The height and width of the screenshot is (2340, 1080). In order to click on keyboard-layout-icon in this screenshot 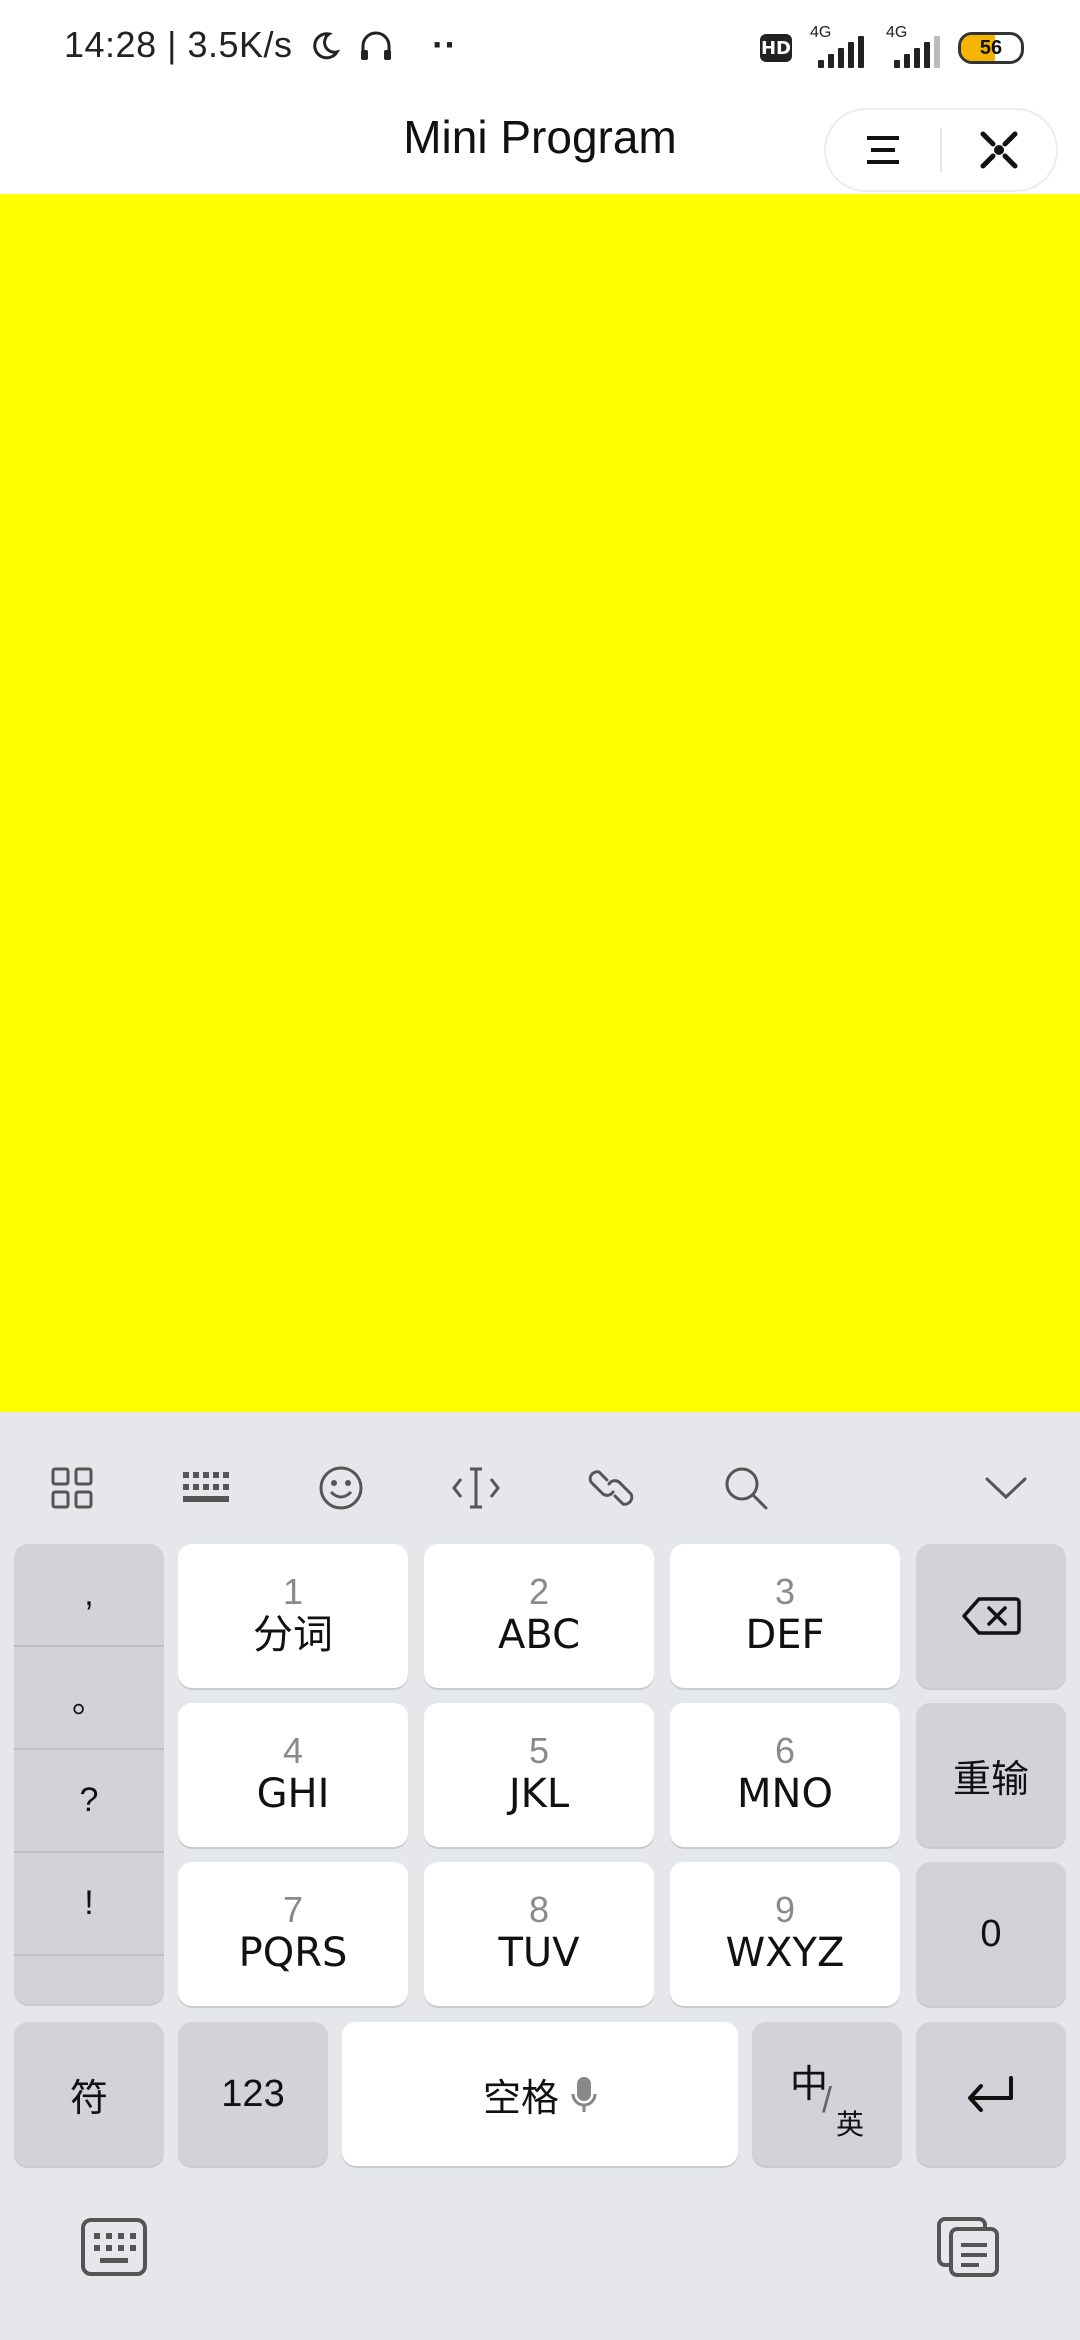, I will do `click(206, 1487)`.